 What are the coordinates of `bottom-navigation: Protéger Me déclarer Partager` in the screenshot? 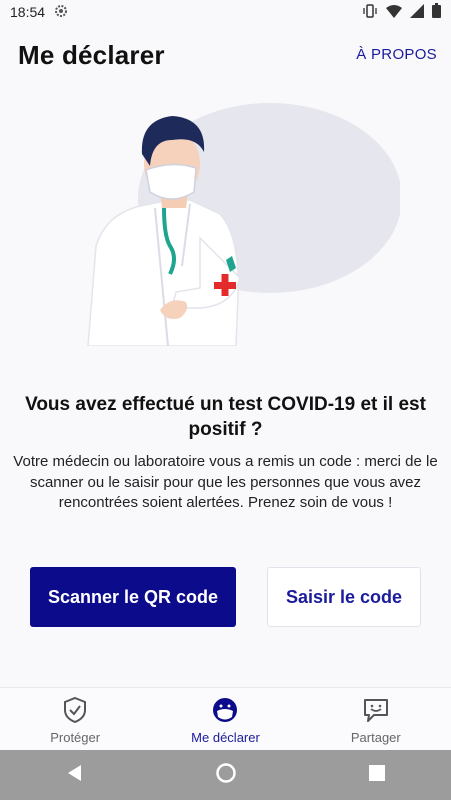 It's located at (225, 719).